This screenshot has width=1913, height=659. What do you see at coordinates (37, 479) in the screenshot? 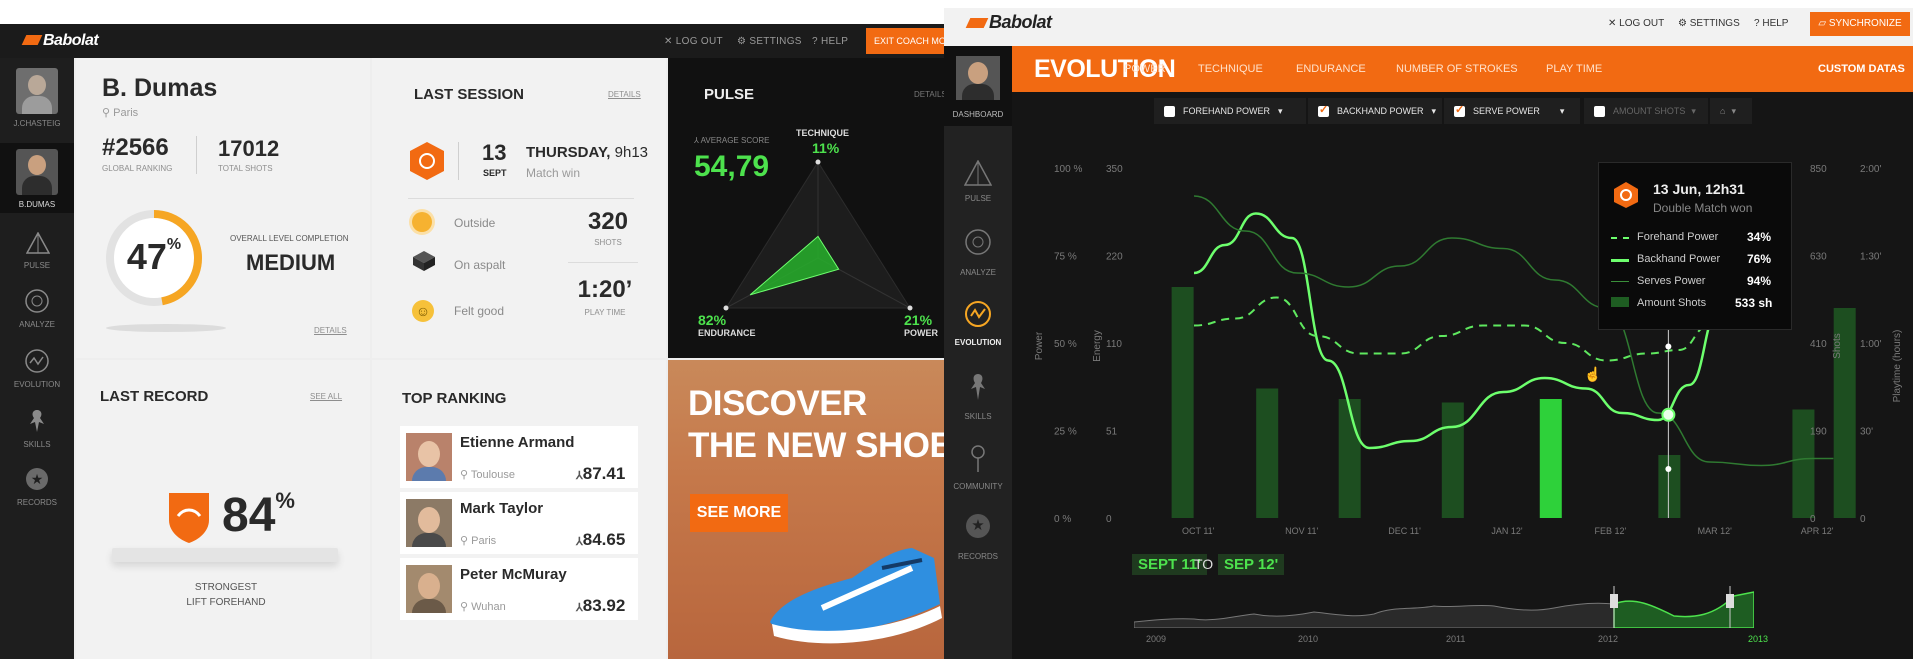
I see `star-icon: ★` at bounding box center [37, 479].